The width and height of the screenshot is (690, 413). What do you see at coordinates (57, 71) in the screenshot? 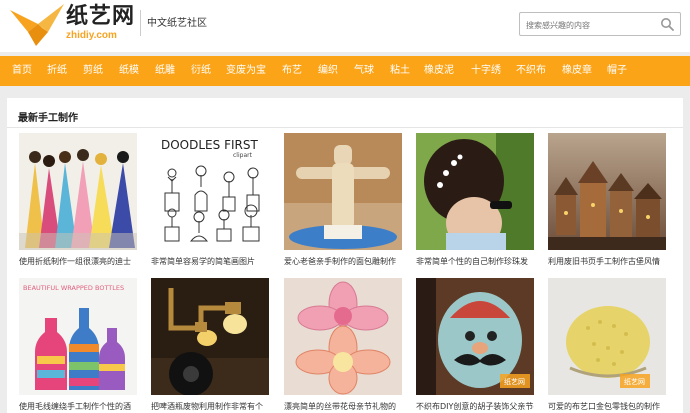
I see `nav-item-origami: 折纸` at bounding box center [57, 71].